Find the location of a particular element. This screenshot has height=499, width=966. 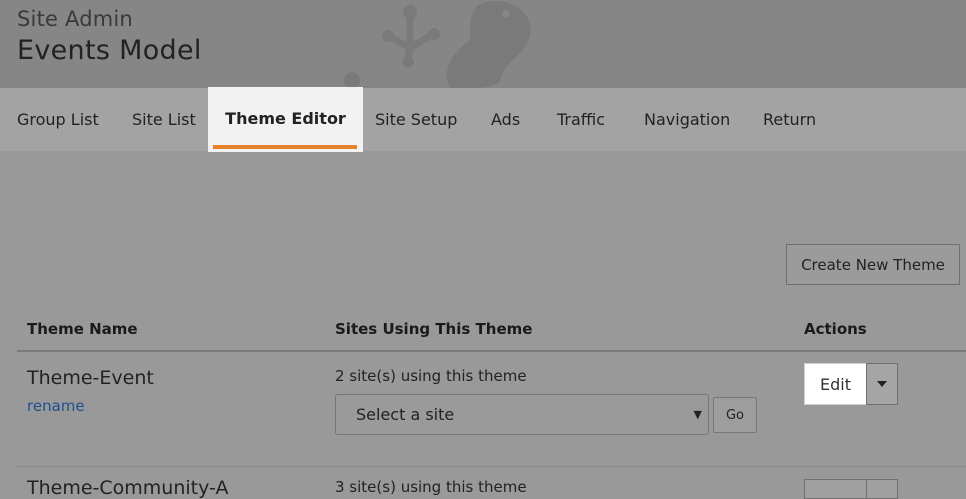

row-divider is located at coordinates (491, 466).